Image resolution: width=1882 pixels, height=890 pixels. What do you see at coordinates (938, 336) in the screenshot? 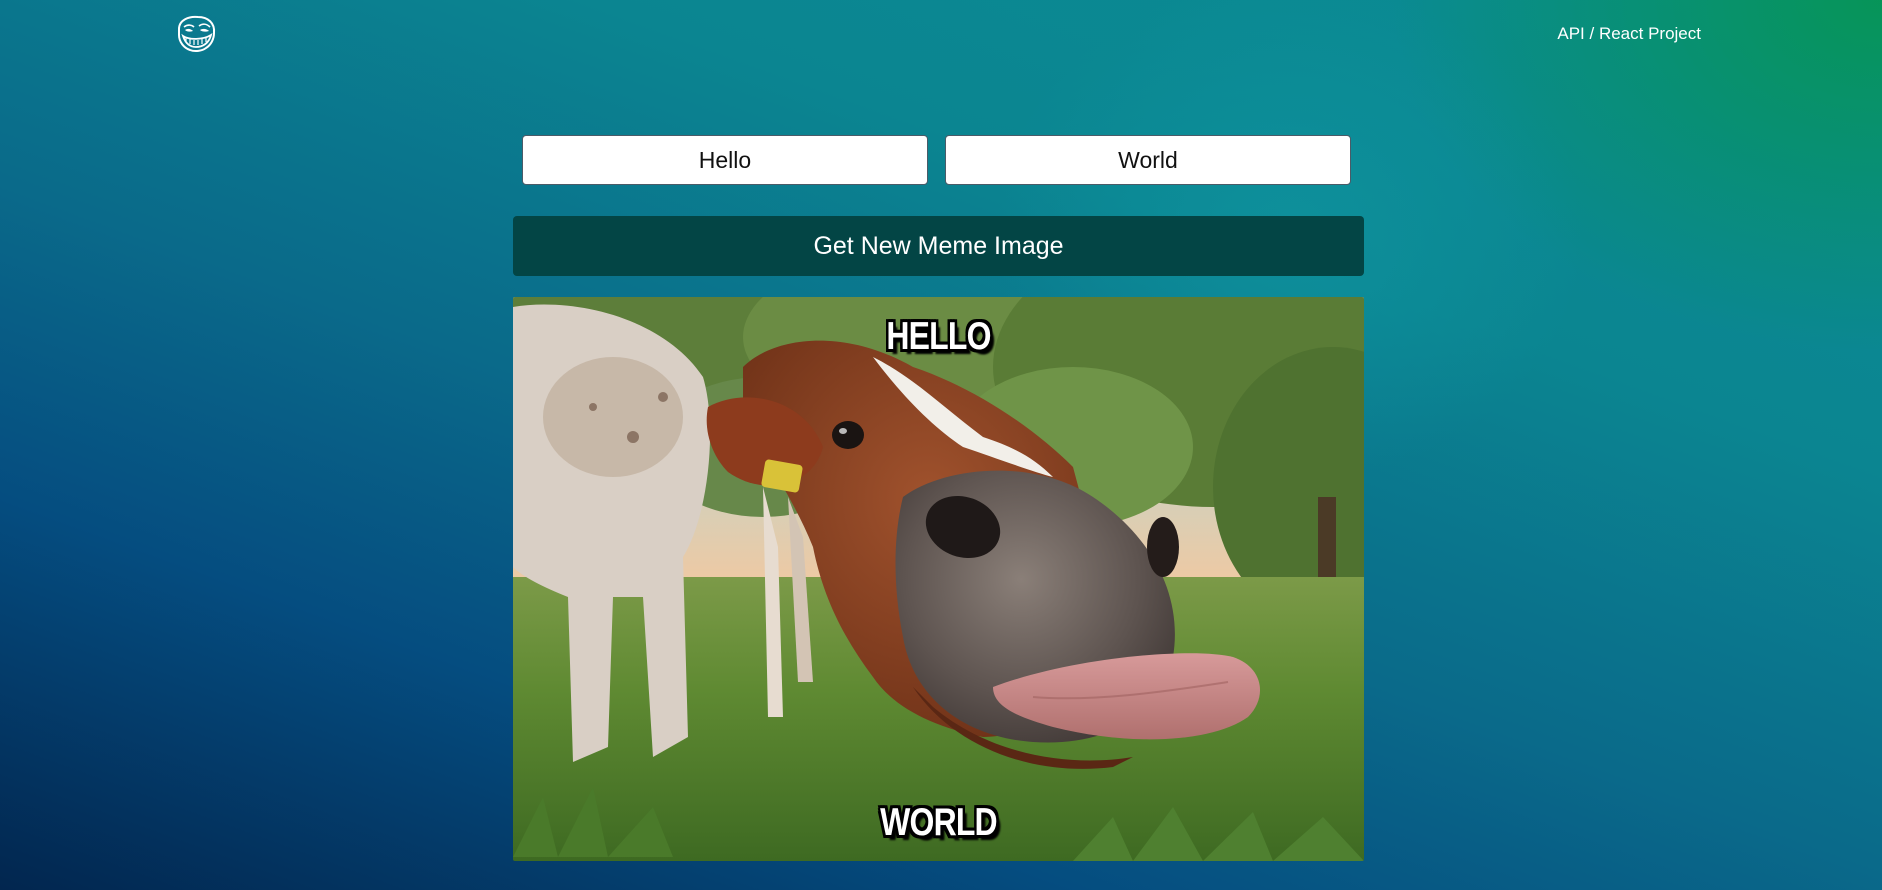
I see `meme-top-text: HELLO` at bounding box center [938, 336].